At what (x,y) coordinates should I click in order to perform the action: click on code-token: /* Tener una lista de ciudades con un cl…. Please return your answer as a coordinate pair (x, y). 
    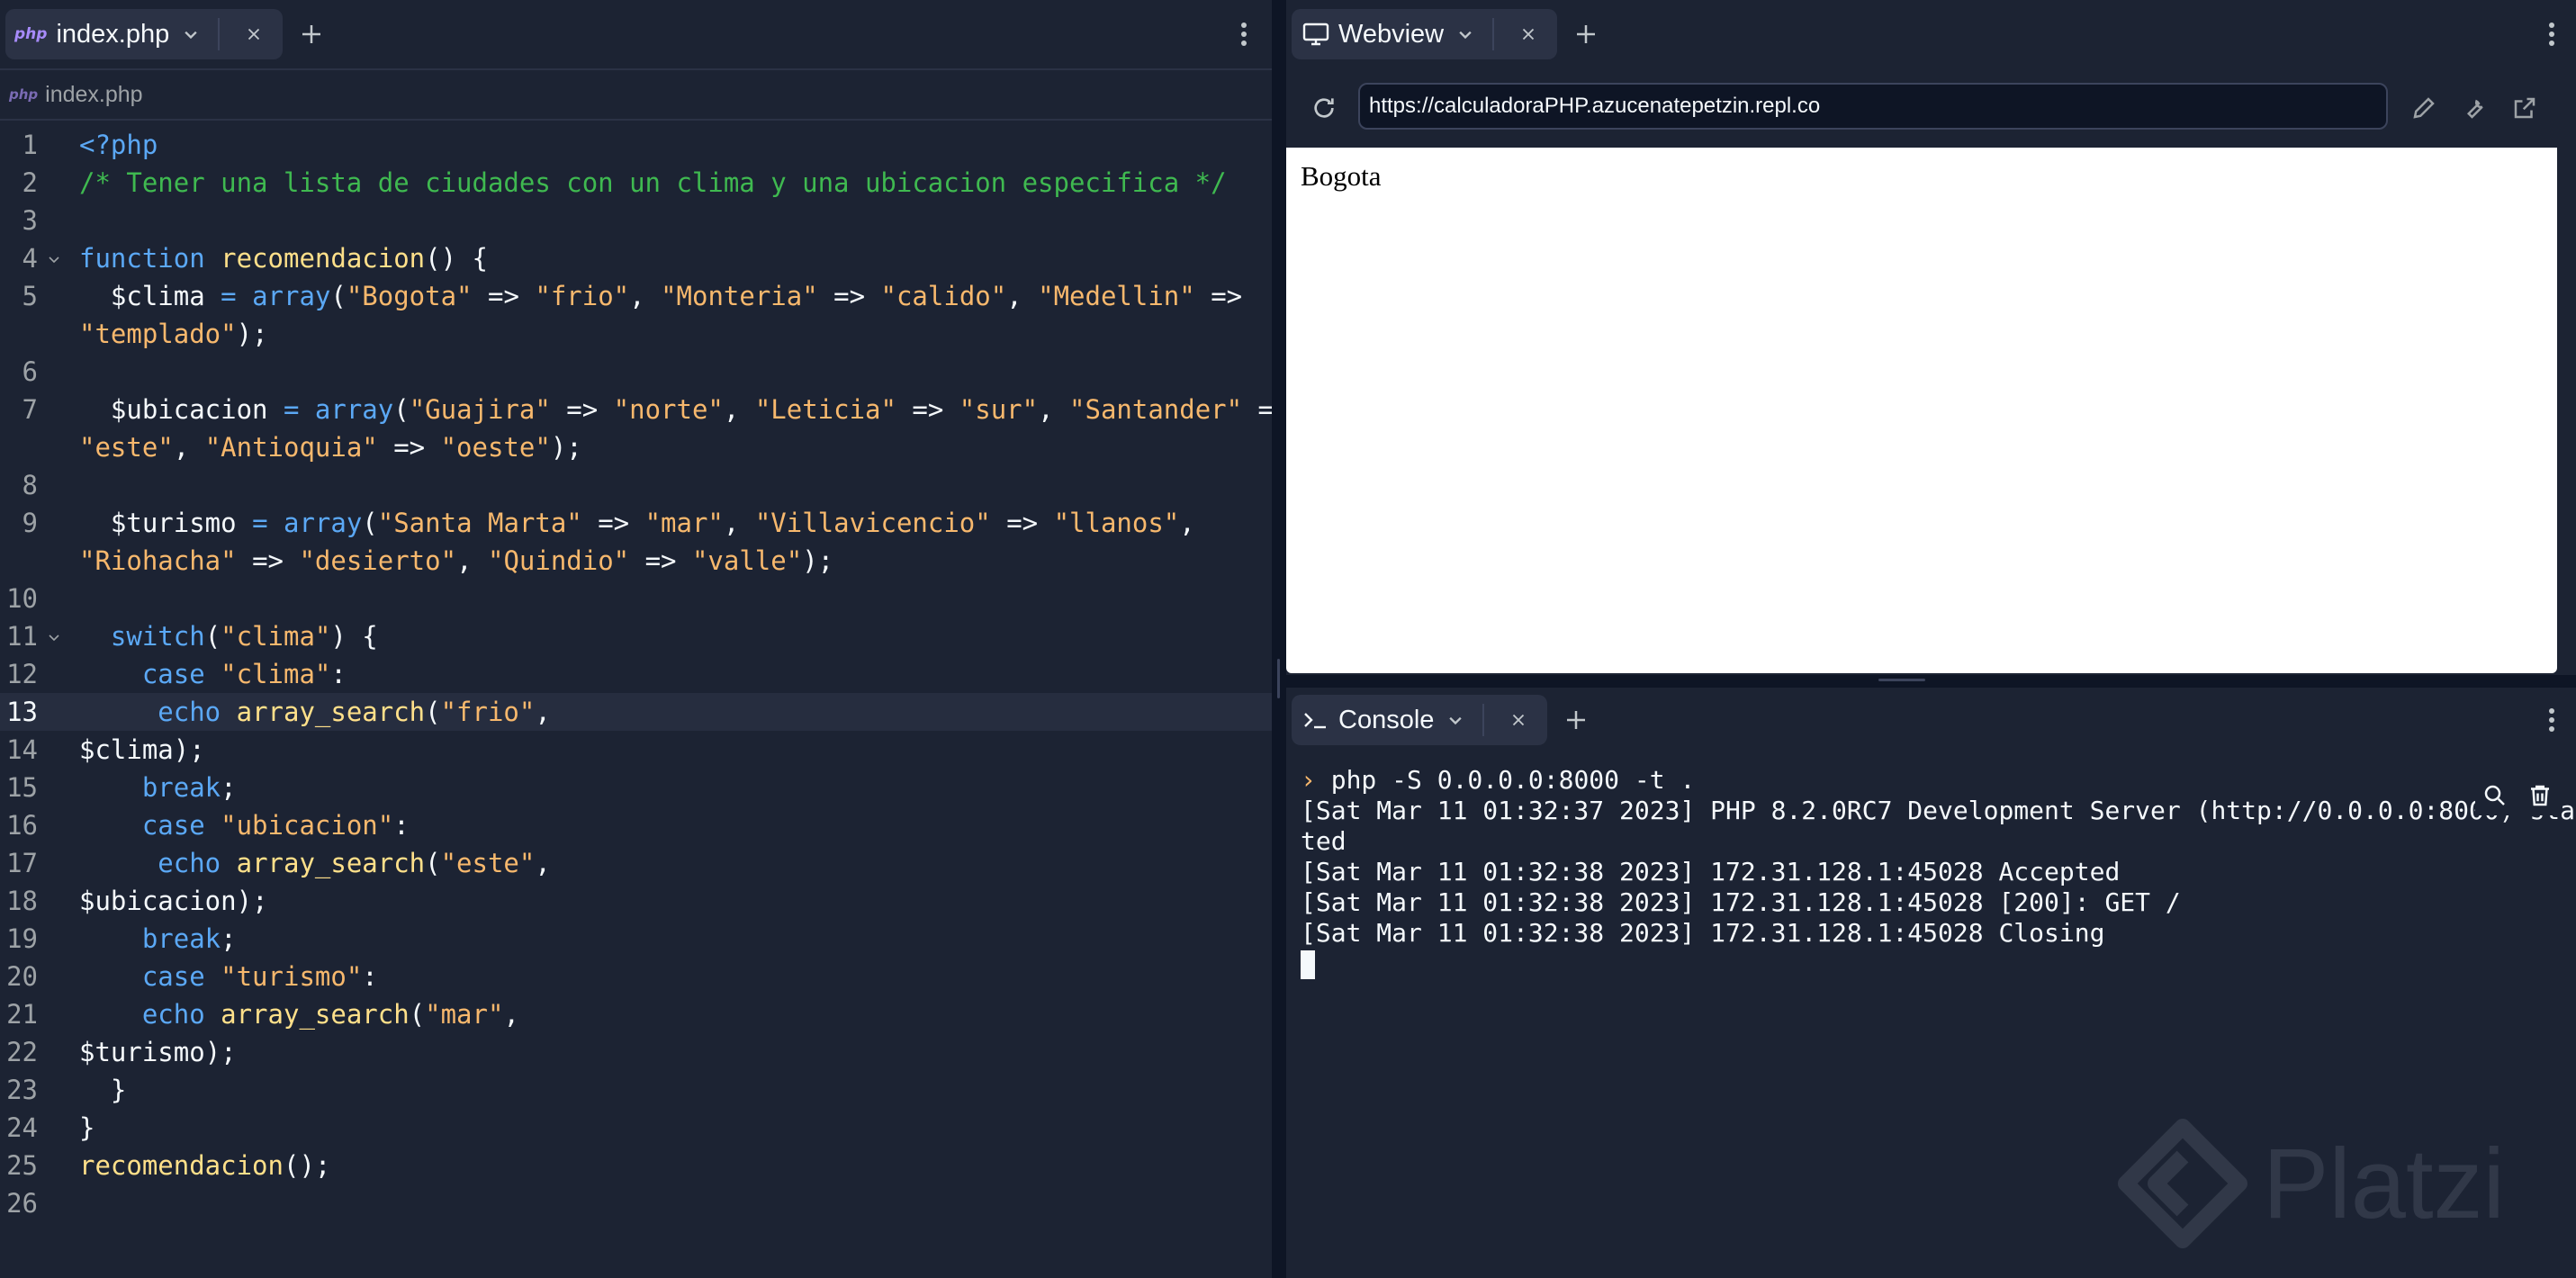
    Looking at the image, I should click on (653, 183).